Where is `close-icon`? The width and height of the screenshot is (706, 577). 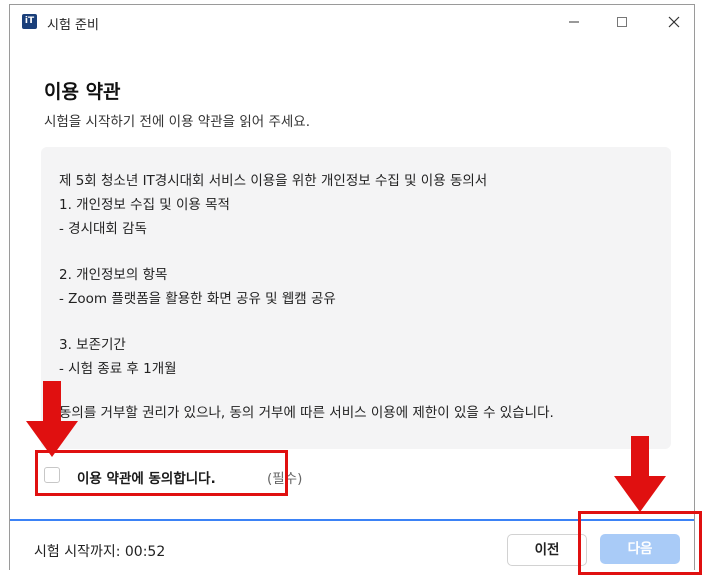 close-icon is located at coordinates (674, 22).